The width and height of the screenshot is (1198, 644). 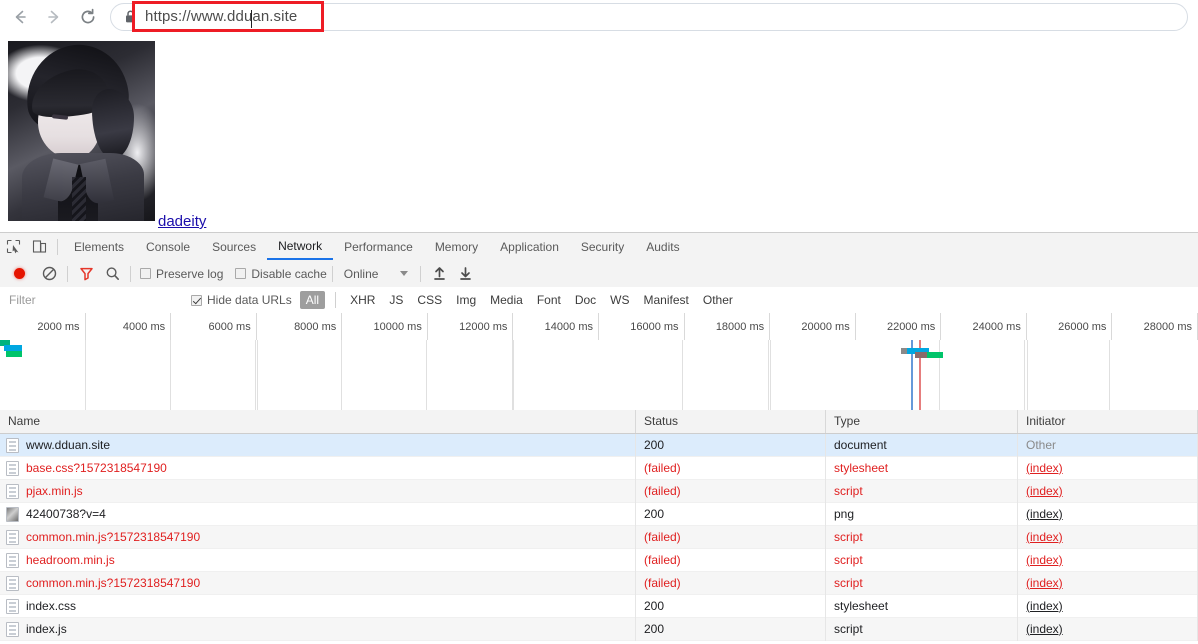 What do you see at coordinates (599, 606) in the screenshot?
I see `table-row: index.css 200 stylesheet (index)` at bounding box center [599, 606].